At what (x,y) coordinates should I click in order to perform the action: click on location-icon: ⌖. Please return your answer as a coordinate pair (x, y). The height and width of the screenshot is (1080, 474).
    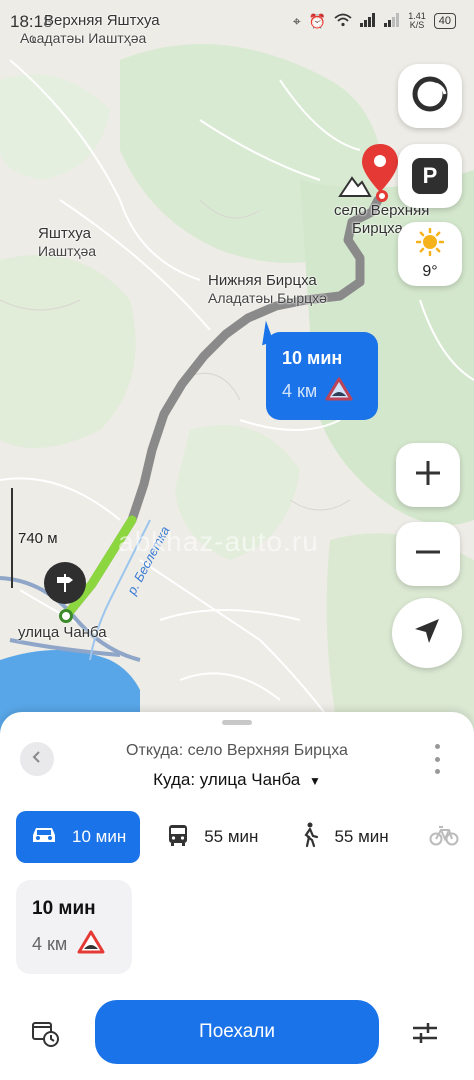
    Looking at the image, I should click on (296, 20).